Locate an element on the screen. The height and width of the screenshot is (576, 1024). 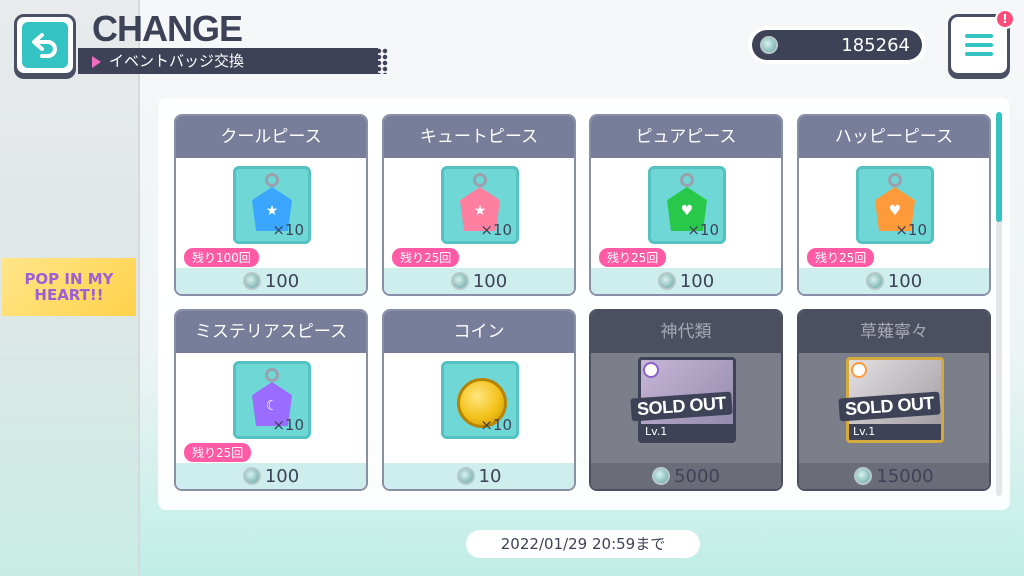
exchange-item-card: ミステリアスピース ☾ ×10 残り25回 100 is located at coordinates (271, 400).